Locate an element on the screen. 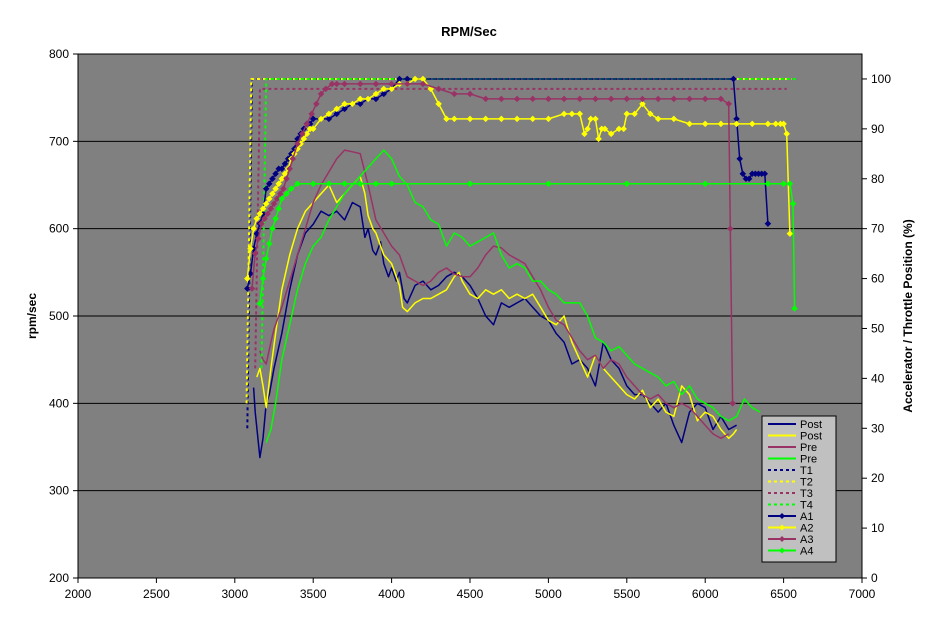 This screenshot has width=938, height=624. y2-tick-label: 30 is located at coordinates (878, 428).